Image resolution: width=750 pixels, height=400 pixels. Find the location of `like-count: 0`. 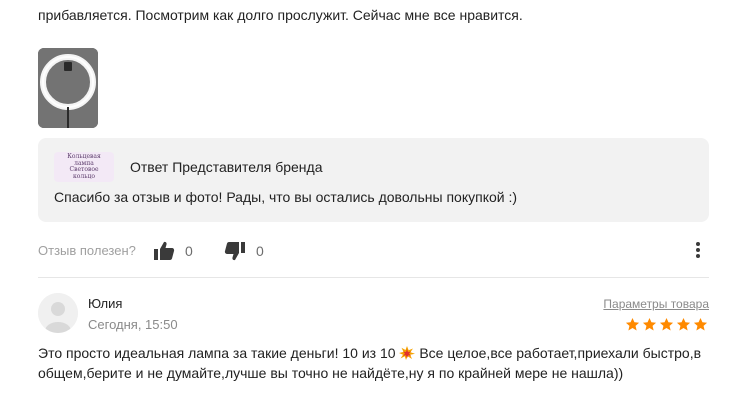

like-count: 0 is located at coordinates (189, 251).